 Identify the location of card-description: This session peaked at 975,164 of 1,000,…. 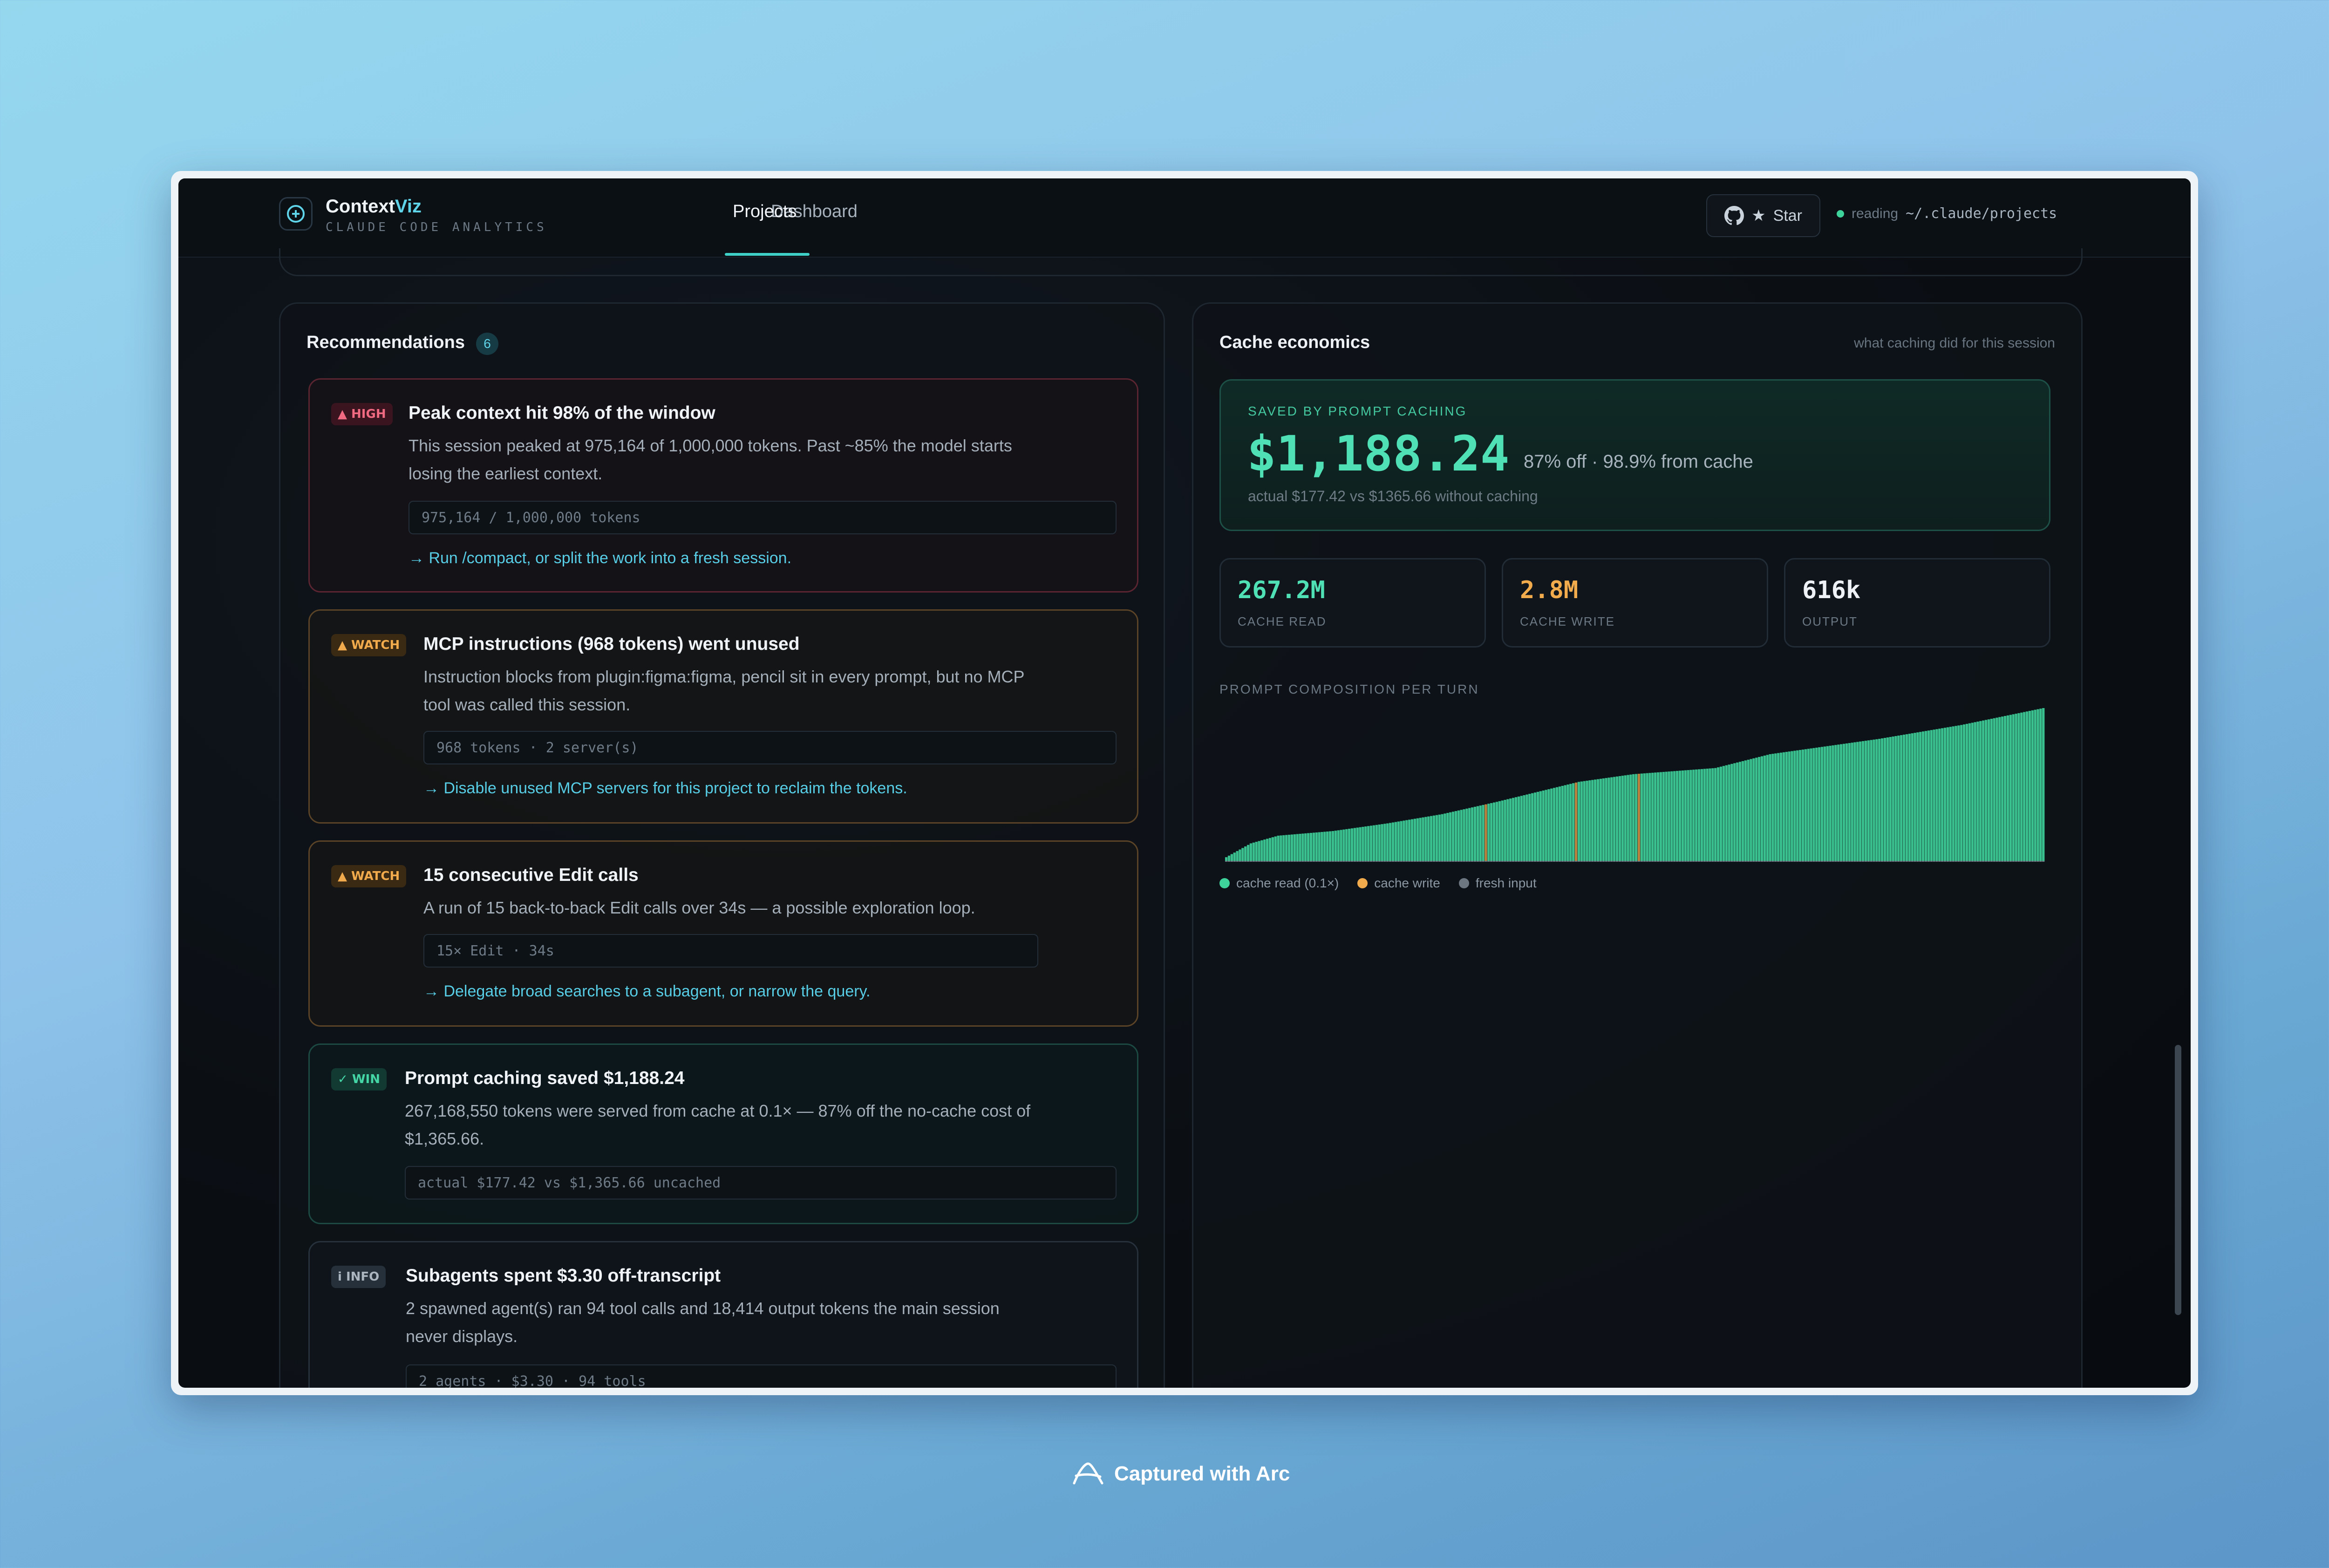
(710, 459).